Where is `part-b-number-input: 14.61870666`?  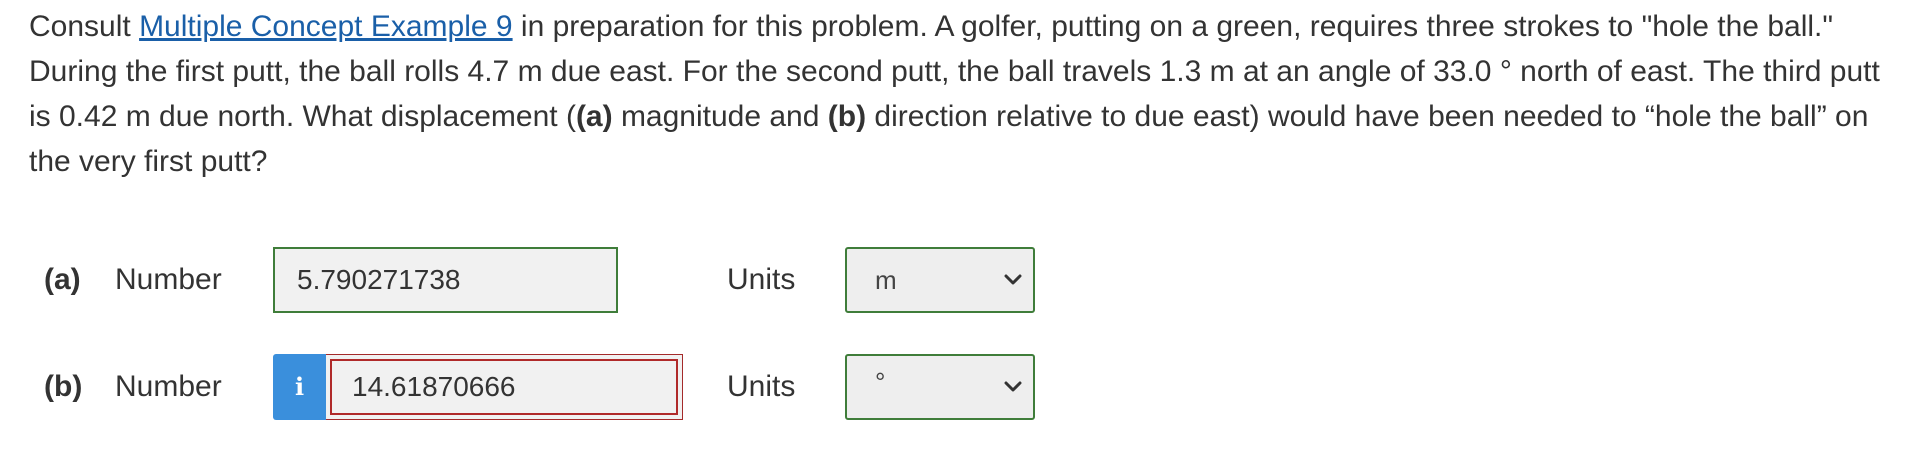 part-b-number-input: 14.61870666 is located at coordinates (504, 387).